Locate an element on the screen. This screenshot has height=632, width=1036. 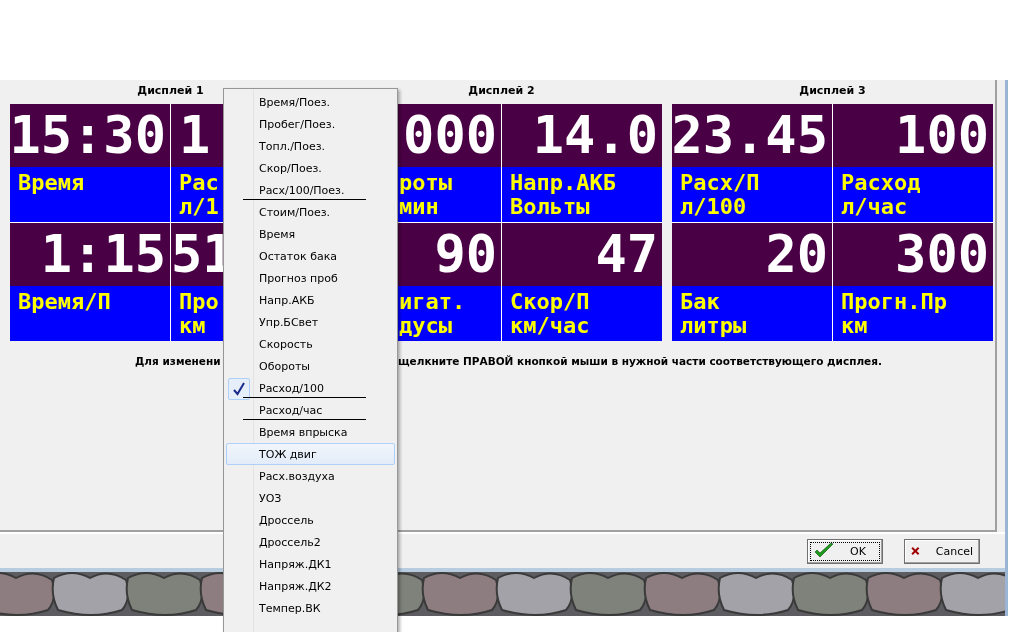
display-value: 20 is located at coordinates (796, 254).